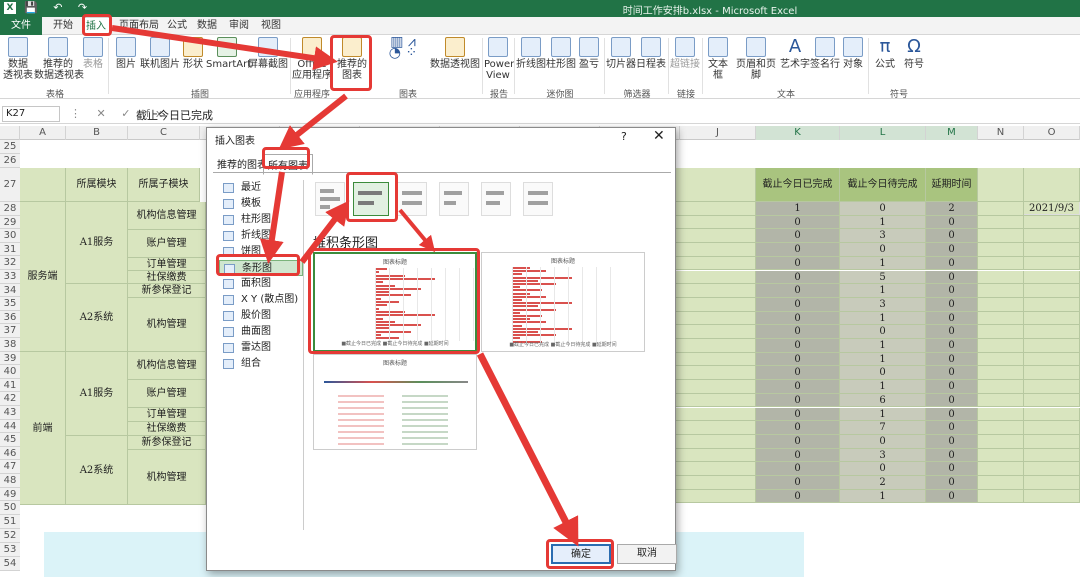  What do you see at coordinates (239, 26) in the screenshot?
I see `tab-review: 审阅` at bounding box center [239, 26].